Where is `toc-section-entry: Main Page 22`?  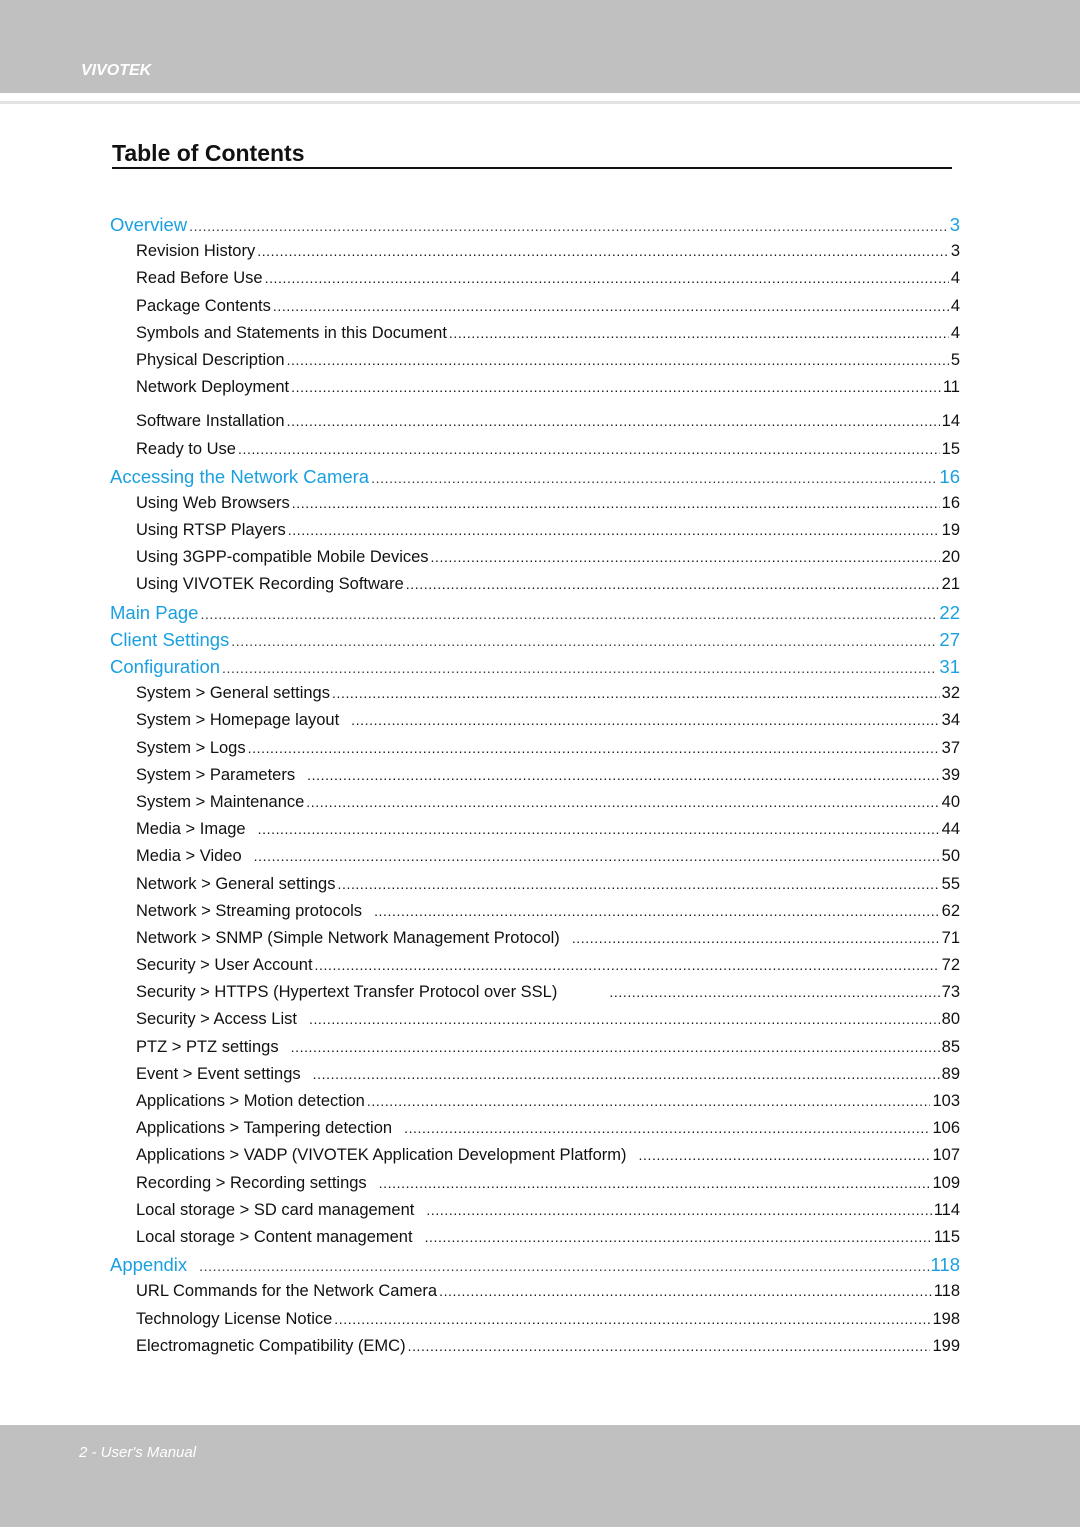
toc-section-entry: Main Page 22 is located at coordinates (535, 612).